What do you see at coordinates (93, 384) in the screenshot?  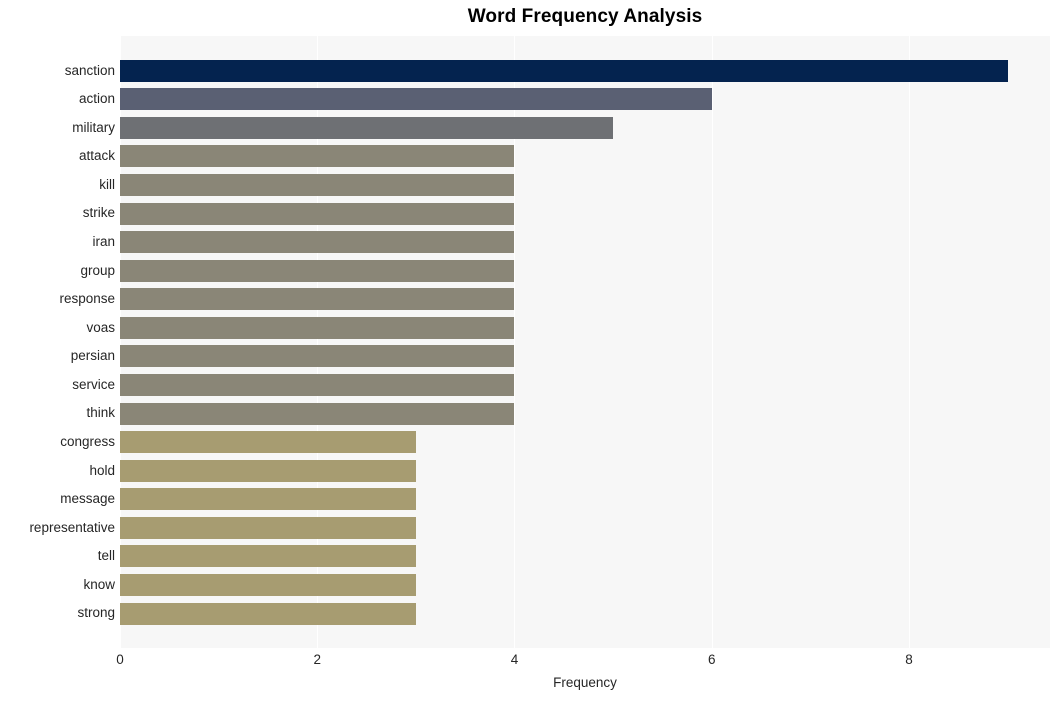 I see `y-tick-label: service` at bounding box center [93, 384].